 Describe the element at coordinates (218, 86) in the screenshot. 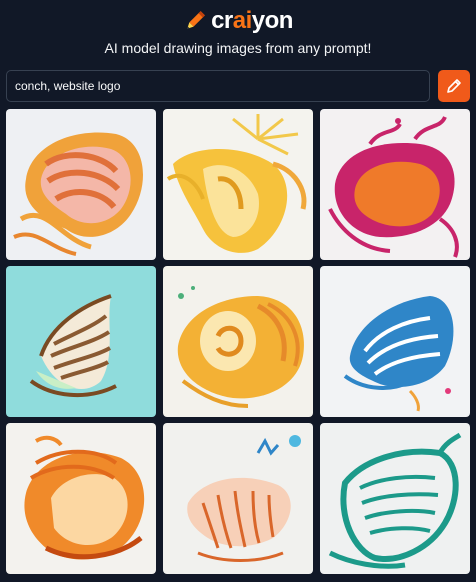

I see `prompt-input` at that location.